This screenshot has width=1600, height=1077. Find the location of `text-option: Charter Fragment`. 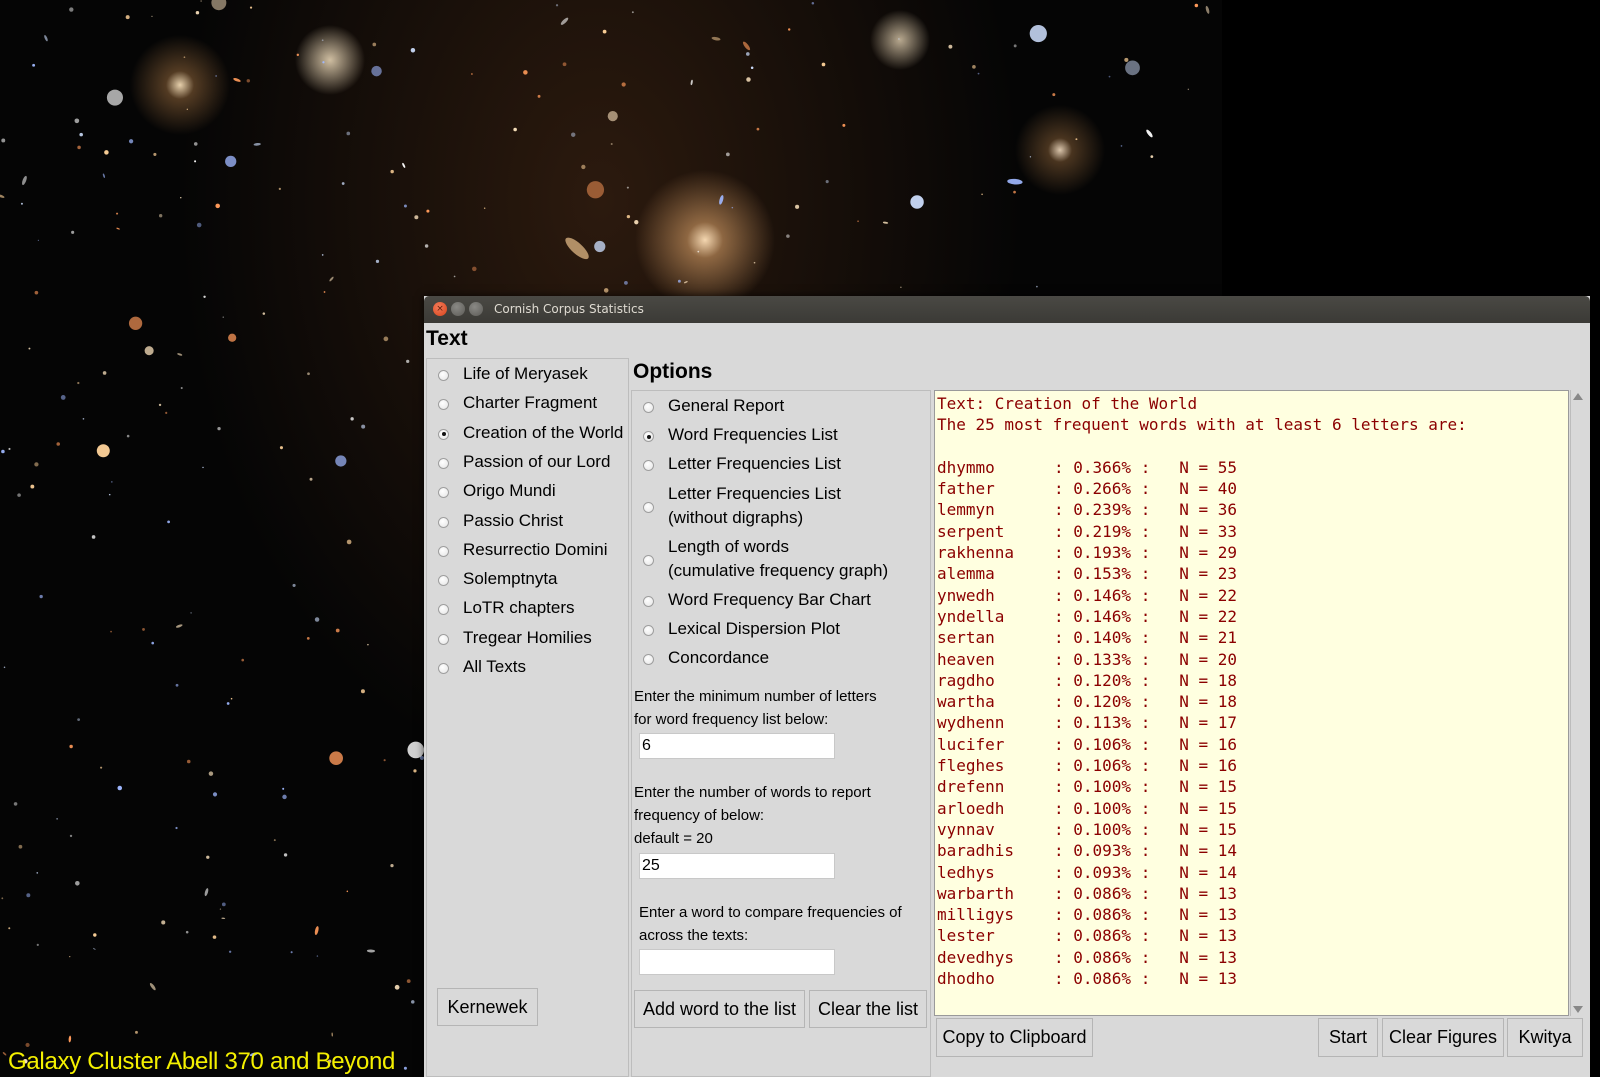

text-option: Charter Fragment is located at coordinates (512, 403).